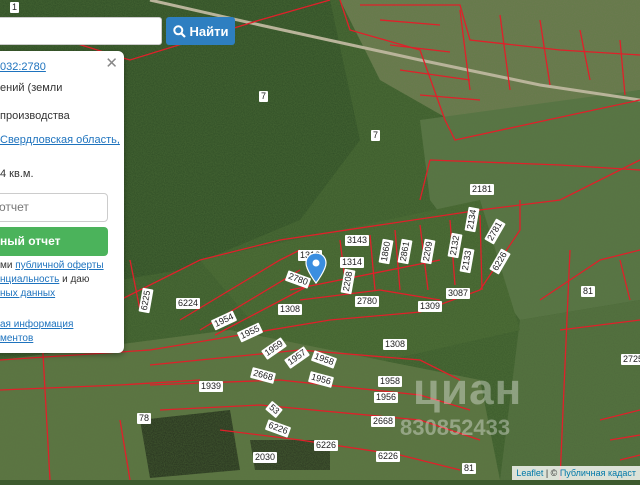 The height and width of the screenshot is (485, 640). Describe the element at coordinates (188, 303) in the screenshot. I see `plot-label: 6224` at that location.